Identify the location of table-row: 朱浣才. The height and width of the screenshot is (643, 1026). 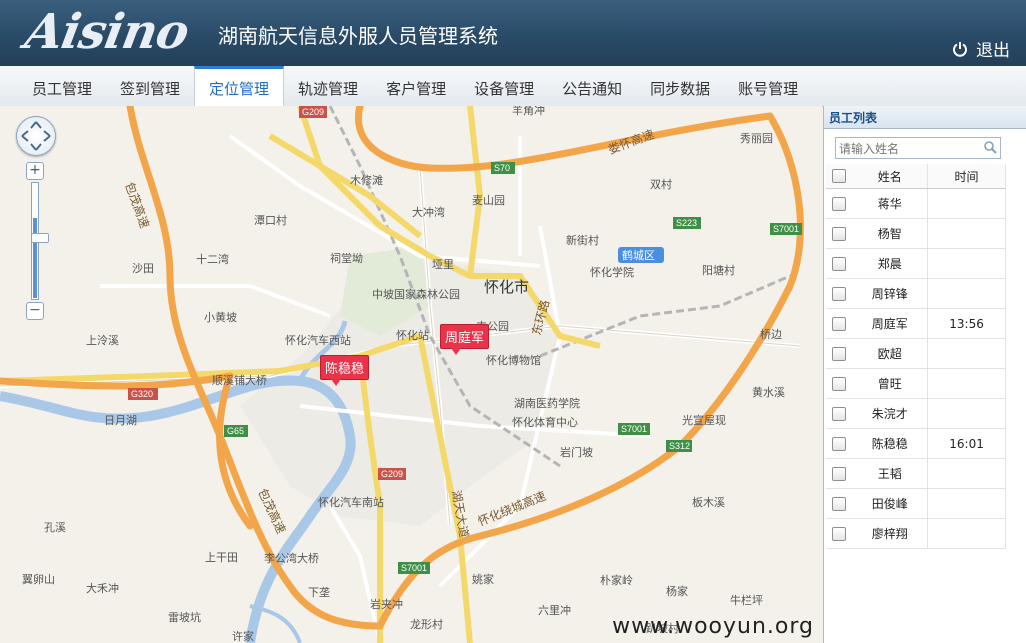
(916, 413).